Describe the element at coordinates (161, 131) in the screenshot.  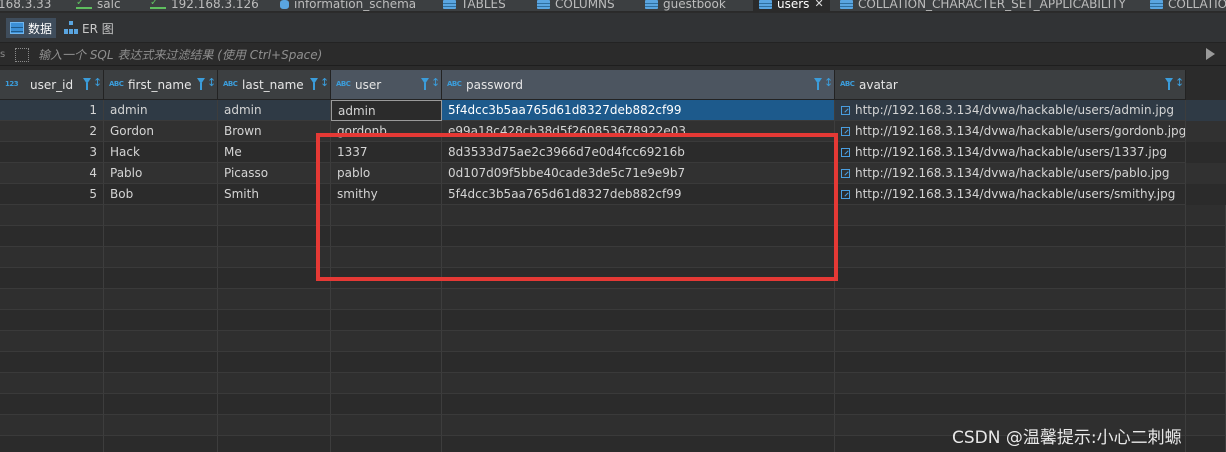
I see `cell-first-name: Gordon` at that location.